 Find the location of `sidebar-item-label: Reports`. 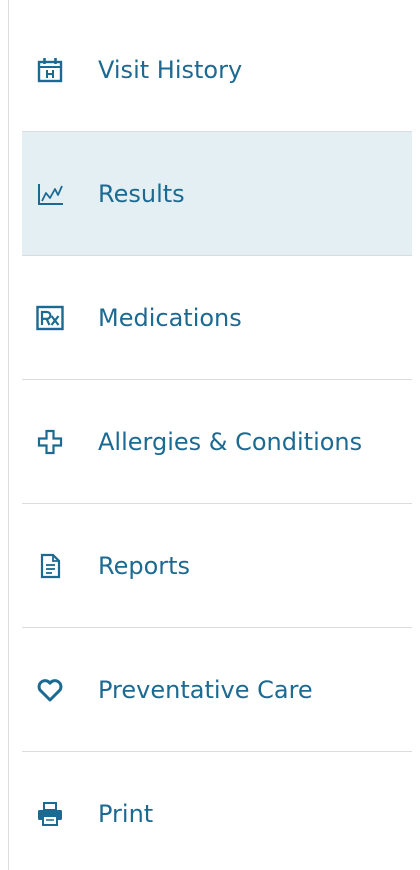

sidebar-item-label: Reports is located at coordinates (144, 565).